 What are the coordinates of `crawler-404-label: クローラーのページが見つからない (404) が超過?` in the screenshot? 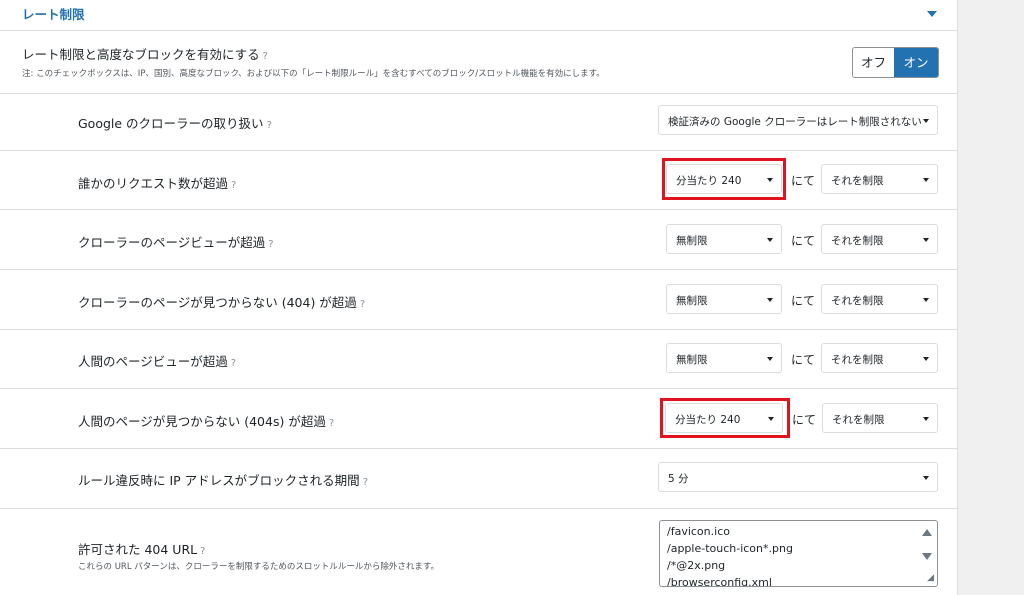 It's located at (221, 301).